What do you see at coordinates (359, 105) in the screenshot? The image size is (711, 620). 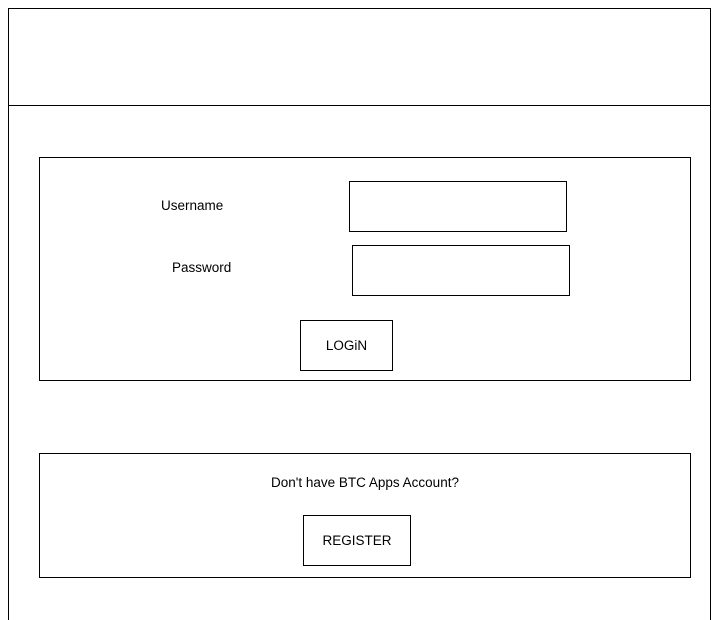 I see `header-divider` at bounding box center [359, 105].